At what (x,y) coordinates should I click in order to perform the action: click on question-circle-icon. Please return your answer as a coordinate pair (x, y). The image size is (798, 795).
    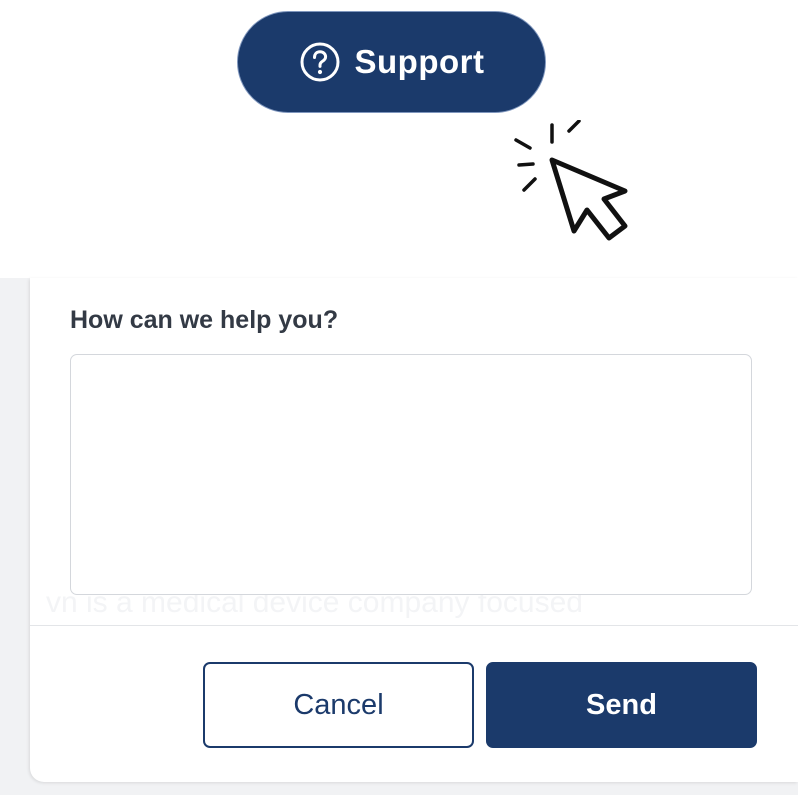
    Looking at the image, I should click on (319, 62).